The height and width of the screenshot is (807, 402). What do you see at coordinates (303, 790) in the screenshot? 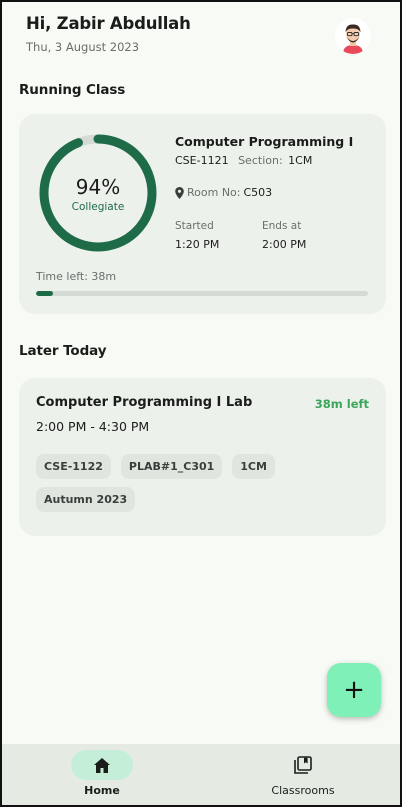
I see `nav-classrooms-label: Classrooms` at bounding box center [303, 790].